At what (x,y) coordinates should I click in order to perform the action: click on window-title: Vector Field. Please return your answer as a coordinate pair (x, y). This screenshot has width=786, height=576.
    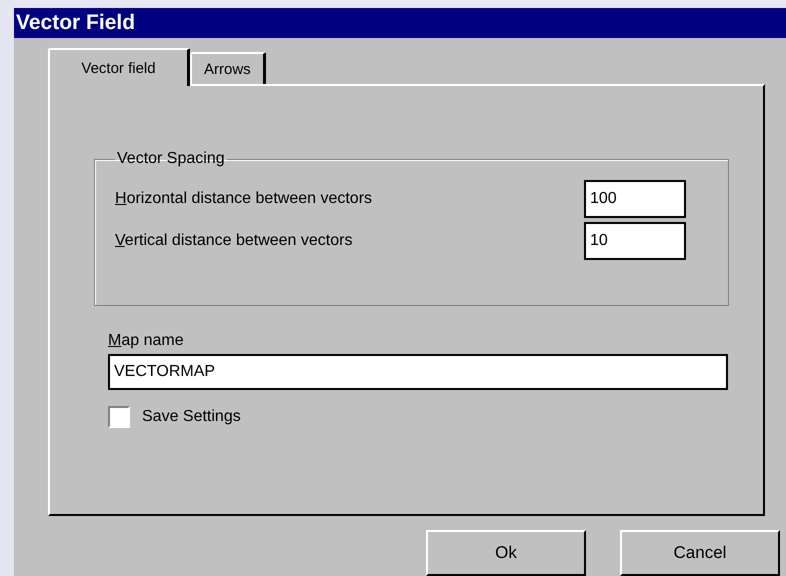
    Looking at the image, I should click on (76, 23).